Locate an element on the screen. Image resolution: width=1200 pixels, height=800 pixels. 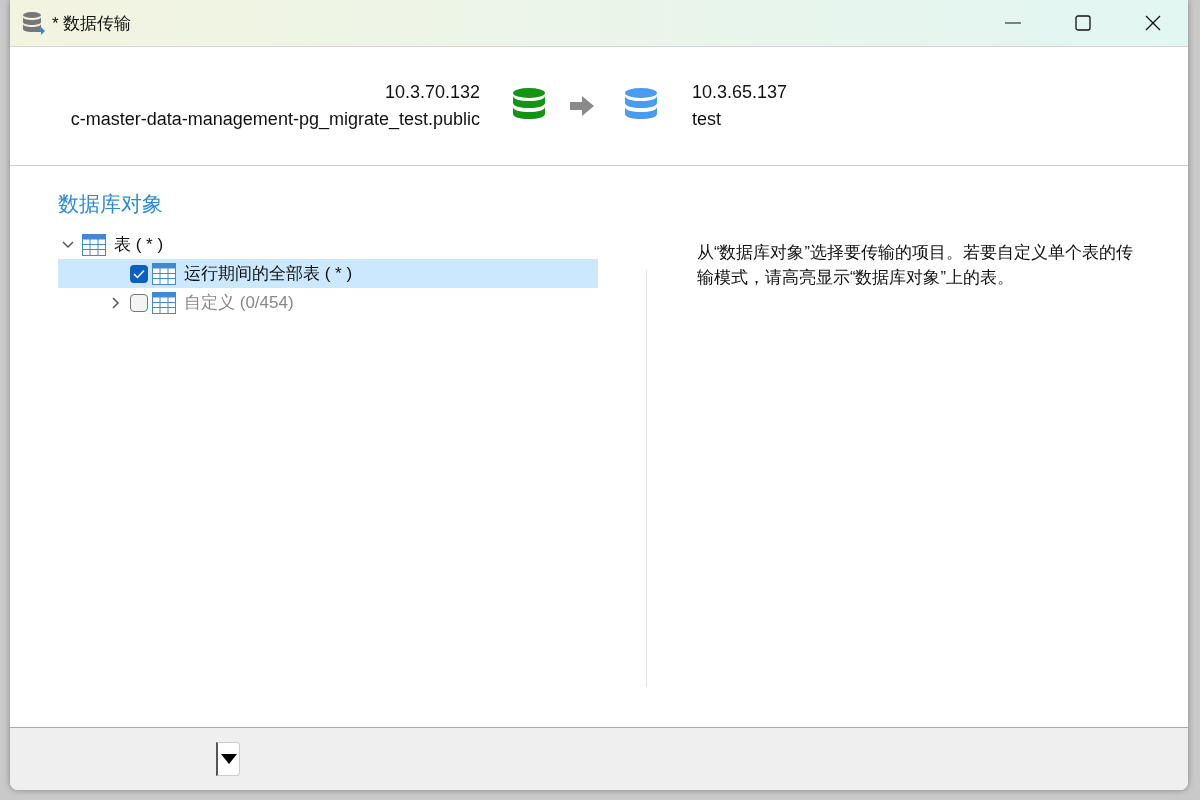
minimize-icon is located at coordinates (1013, 23).